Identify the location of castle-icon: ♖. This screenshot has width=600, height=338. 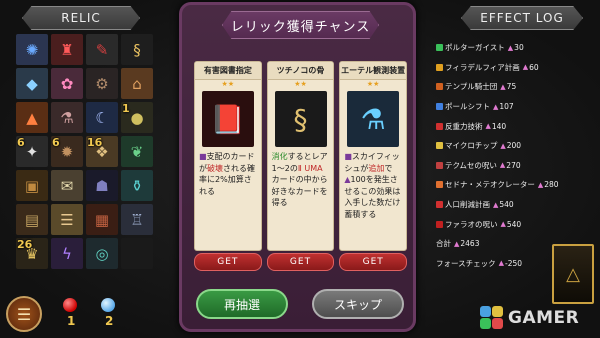
(137, 219).